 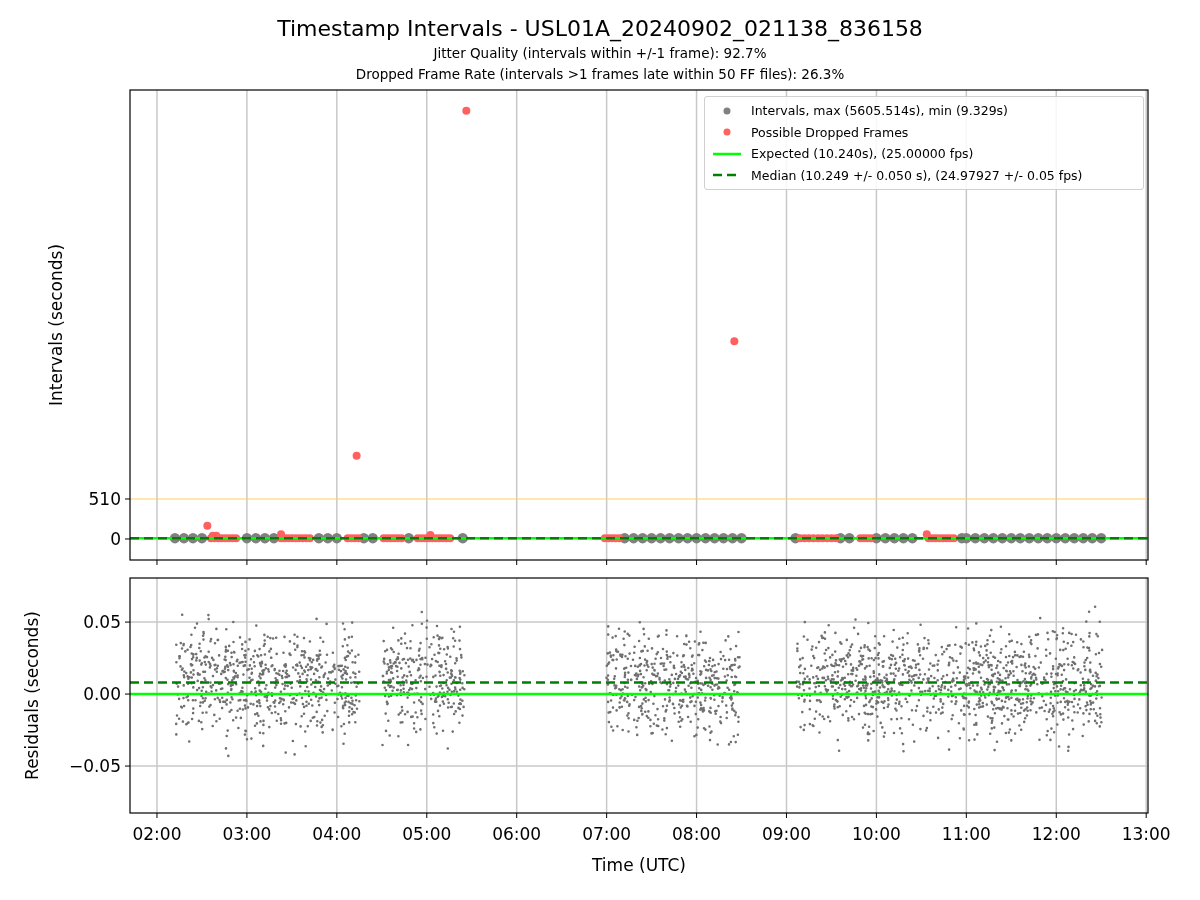 I want to click on x-axis-label: Time (UTC), so click(x=639, y=865).